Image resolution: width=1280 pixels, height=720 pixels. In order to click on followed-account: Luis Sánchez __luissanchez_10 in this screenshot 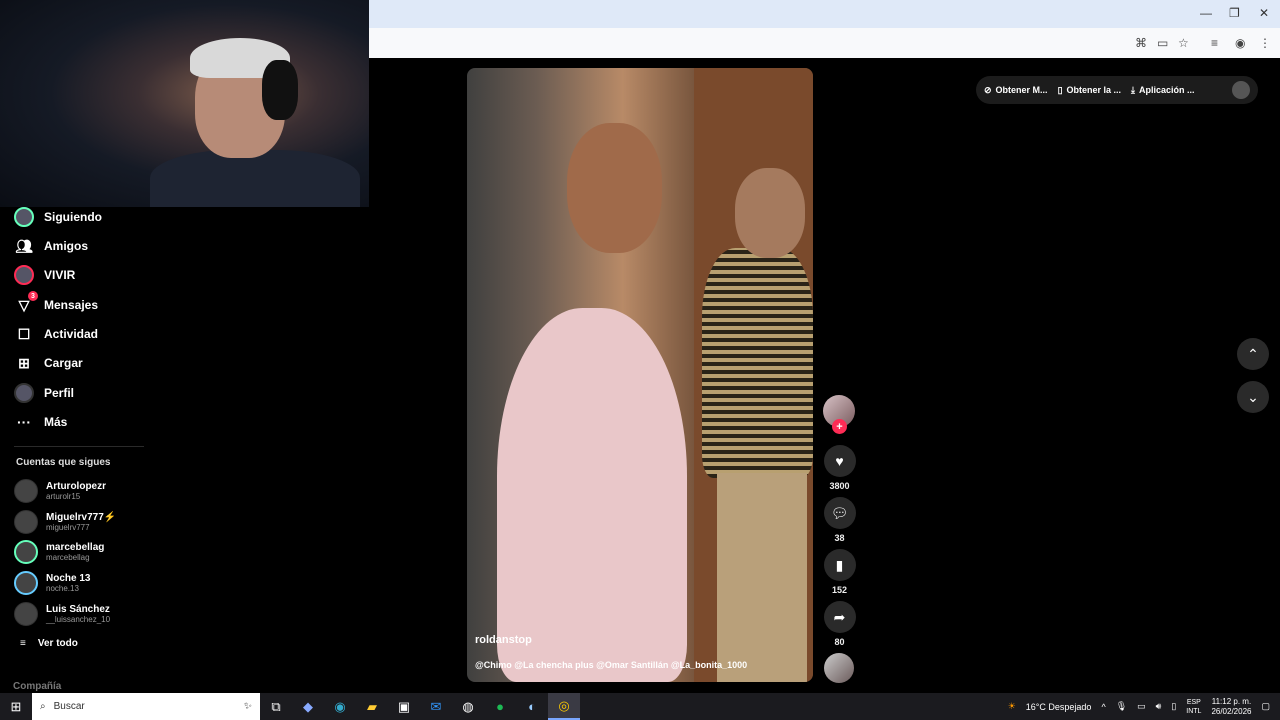, I will do `click(62, 614)`.